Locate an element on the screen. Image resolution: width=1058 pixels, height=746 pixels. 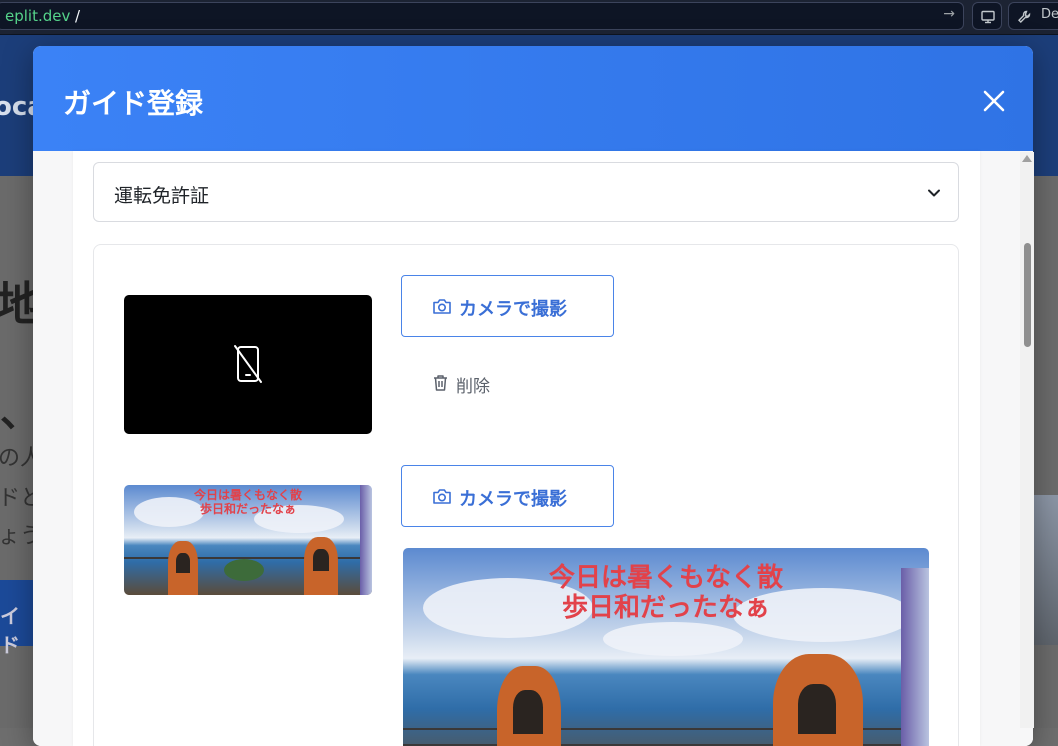
document-type-select: 運転免許証 is located at coordinates (526, 192).